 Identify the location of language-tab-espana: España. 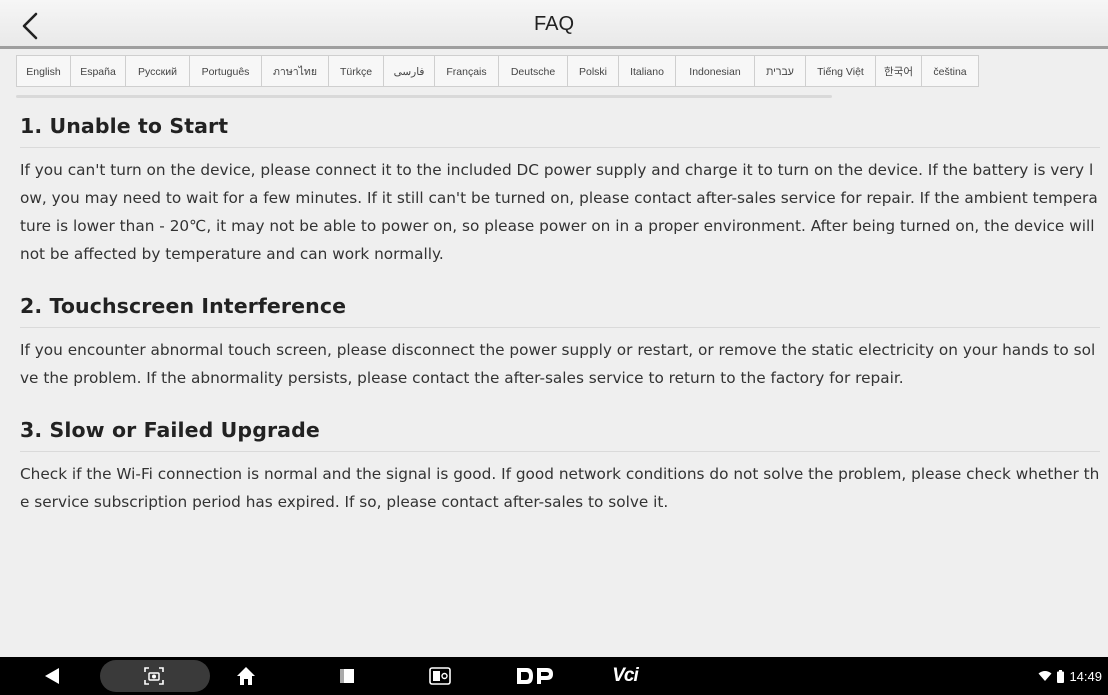
(97, 71).